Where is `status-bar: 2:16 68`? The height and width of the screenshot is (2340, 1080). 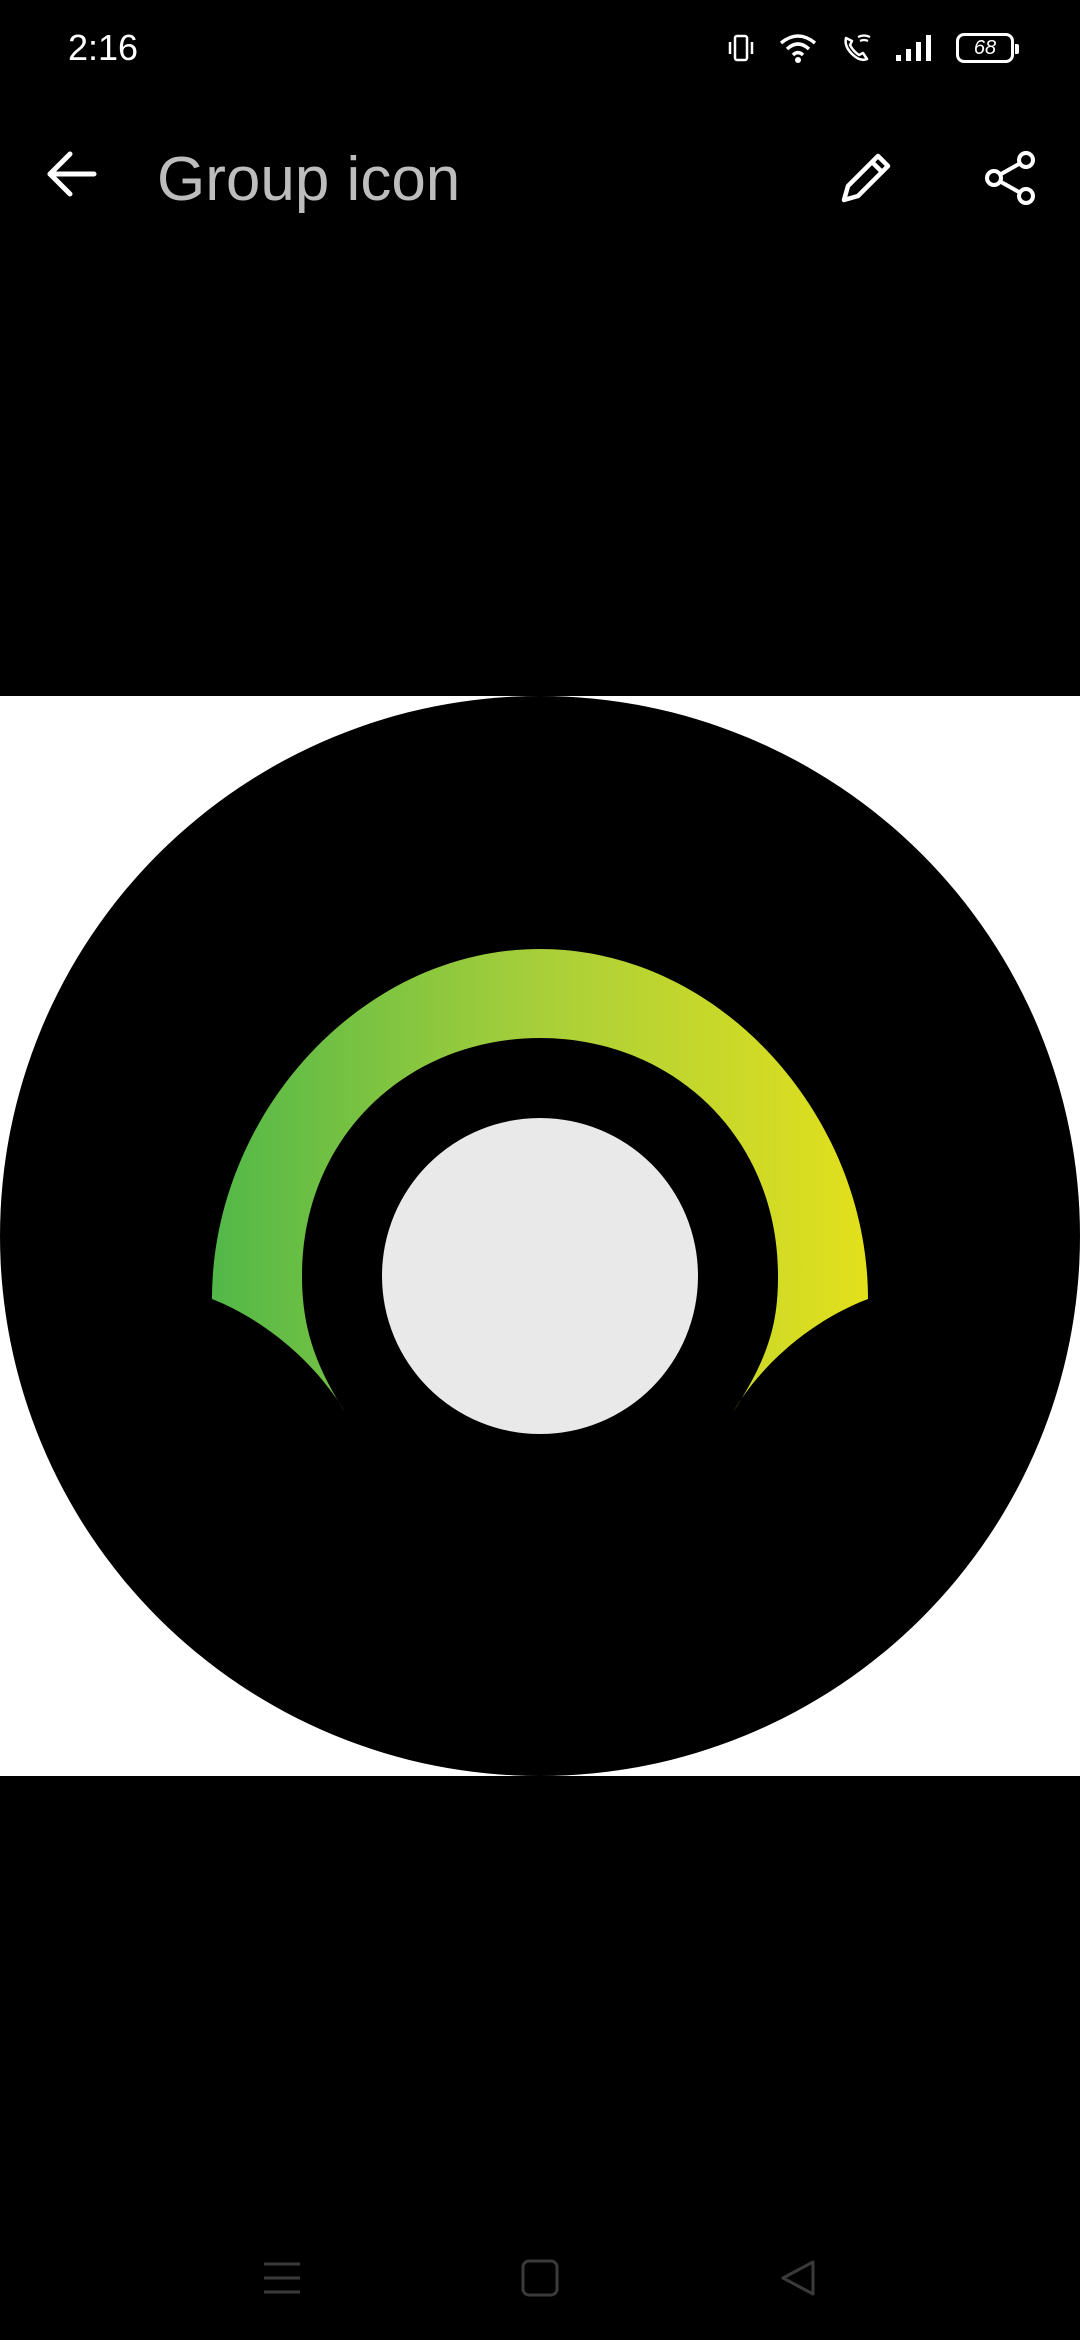
status-bar: 2:16 68 is located at coordinates (540, 48).